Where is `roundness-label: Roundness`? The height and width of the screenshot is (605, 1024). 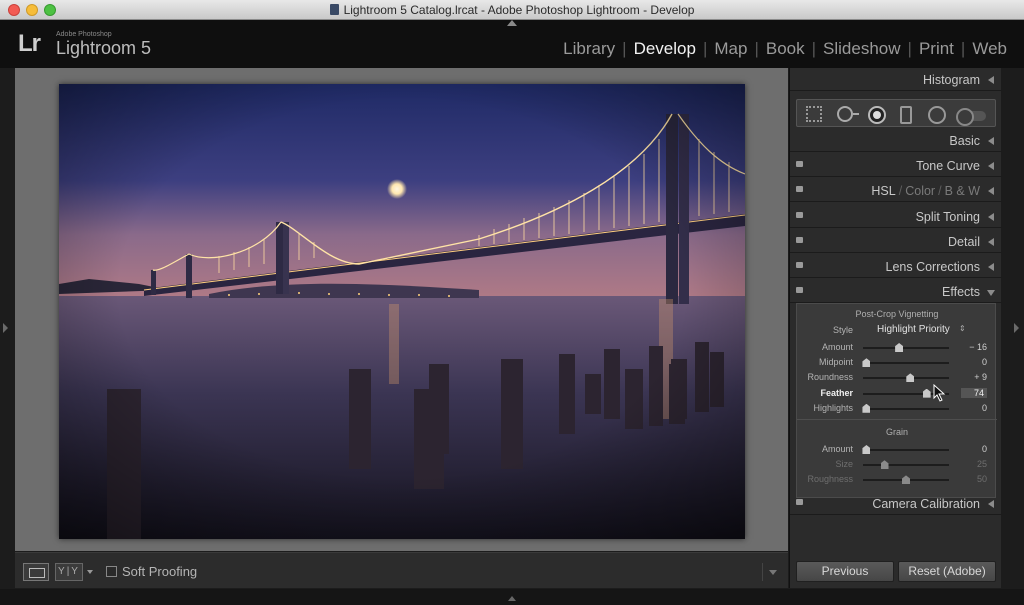 roundness-label: Roundness is located at coordinates (830, 377).